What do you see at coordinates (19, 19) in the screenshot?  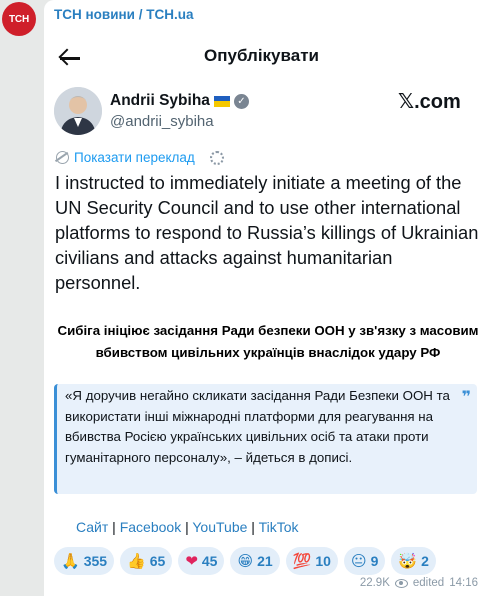 I see `channel-avatar: ТСН` at bounding box center [19, 19].